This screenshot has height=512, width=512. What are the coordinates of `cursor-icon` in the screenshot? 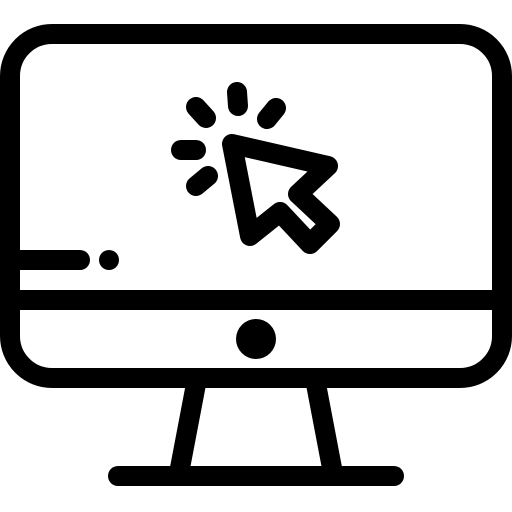 It's located at (281, 194).